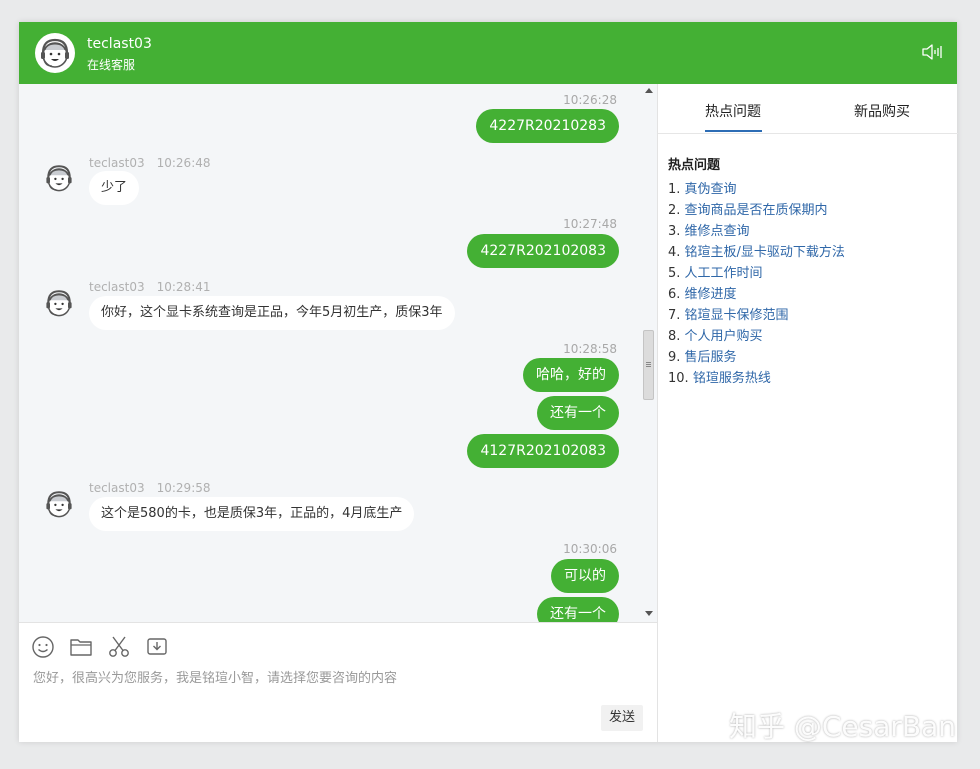  I want to click on message-time: 10:30:06, so click(590, 549).